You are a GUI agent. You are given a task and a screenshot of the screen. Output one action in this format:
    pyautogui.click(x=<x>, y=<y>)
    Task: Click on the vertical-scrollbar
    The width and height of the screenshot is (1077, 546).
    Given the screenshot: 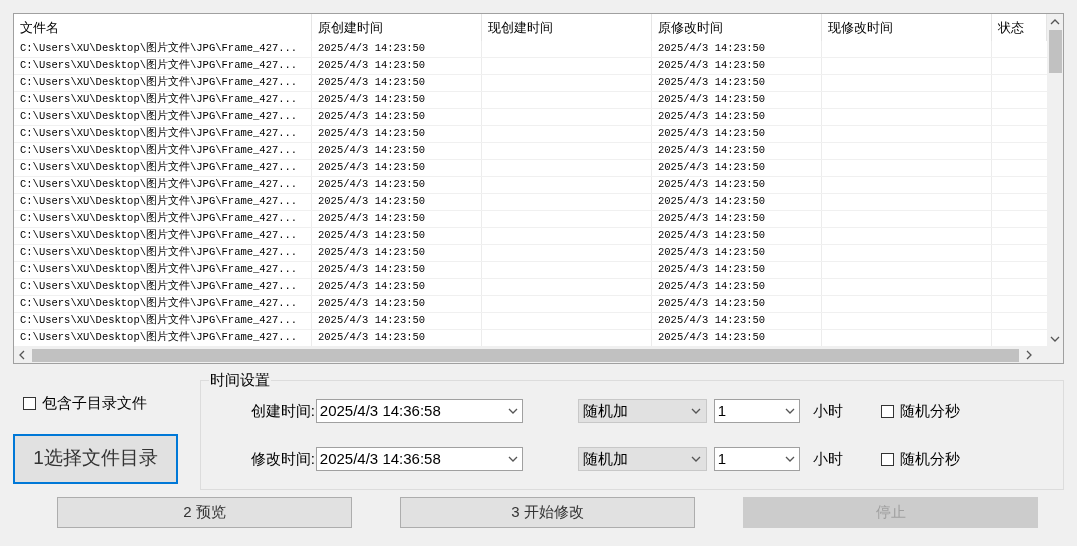 What is the action you would take?
    pyautogui.click(x=1055, y=180)
    